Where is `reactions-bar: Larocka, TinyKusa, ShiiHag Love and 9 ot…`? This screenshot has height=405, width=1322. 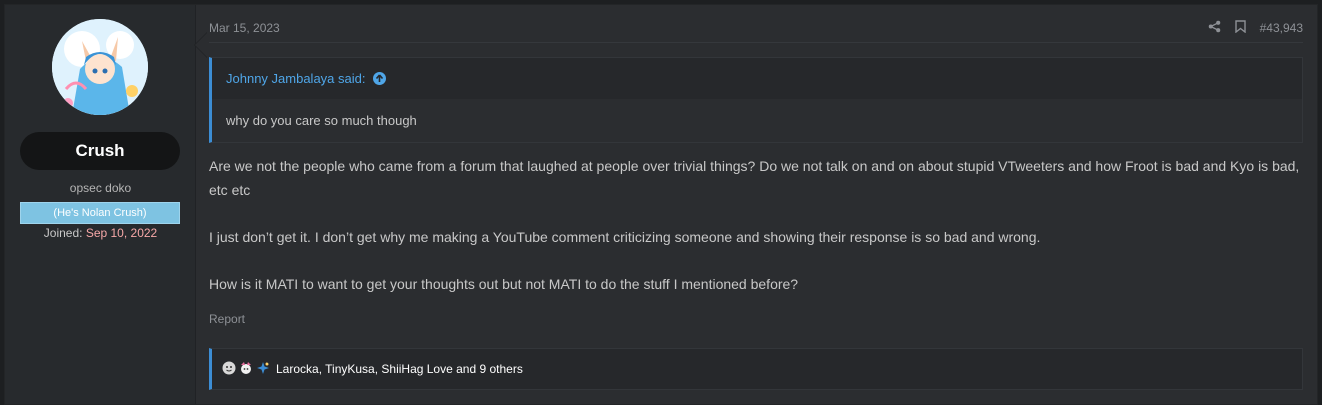
reactions-bar: Larocka, TinyKusa, ShiiHag Love and 9 ot… is located at coordinates (756, 369).